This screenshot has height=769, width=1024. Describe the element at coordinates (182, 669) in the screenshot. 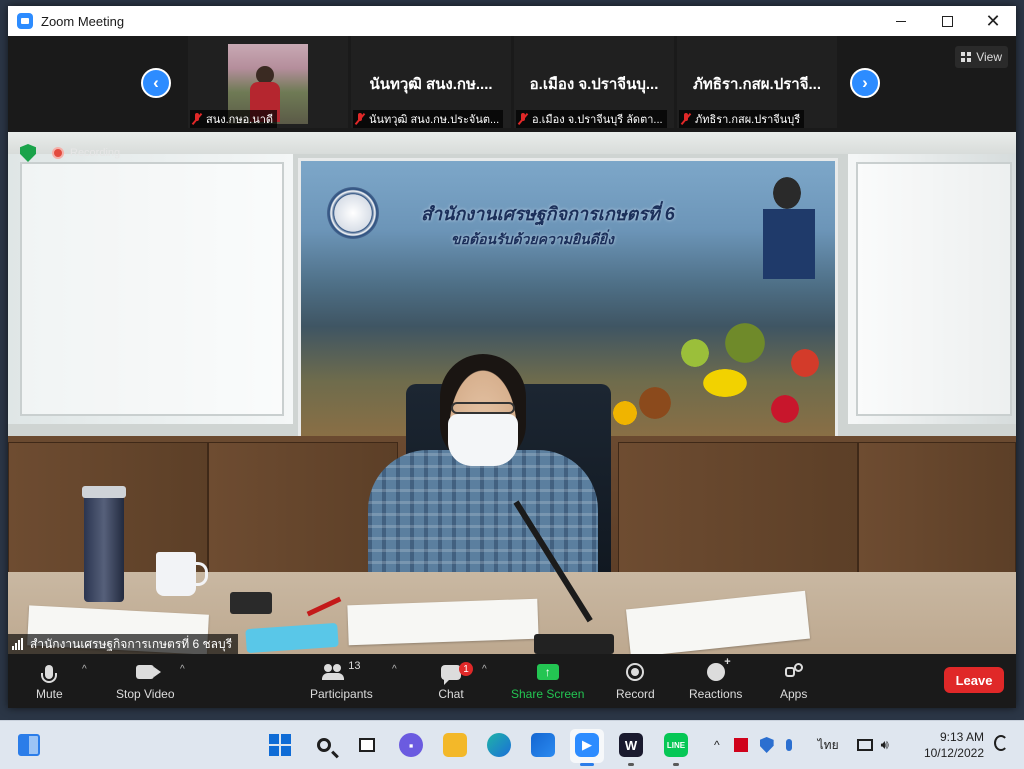

I see `video-options-caret: ^` at that location.